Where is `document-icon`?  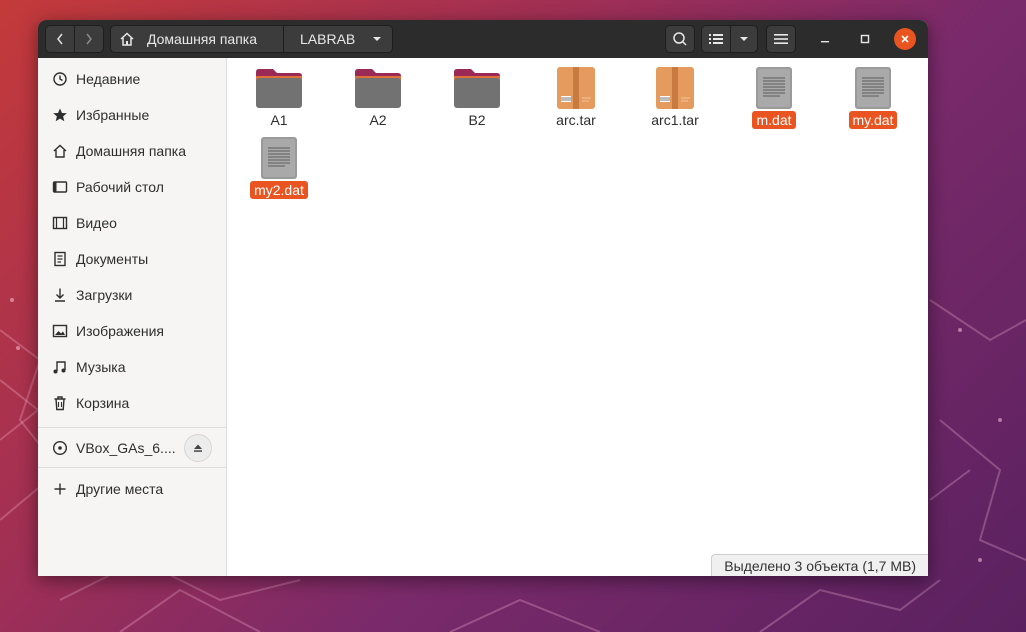 document-icon is located at coordinates (60, 259).